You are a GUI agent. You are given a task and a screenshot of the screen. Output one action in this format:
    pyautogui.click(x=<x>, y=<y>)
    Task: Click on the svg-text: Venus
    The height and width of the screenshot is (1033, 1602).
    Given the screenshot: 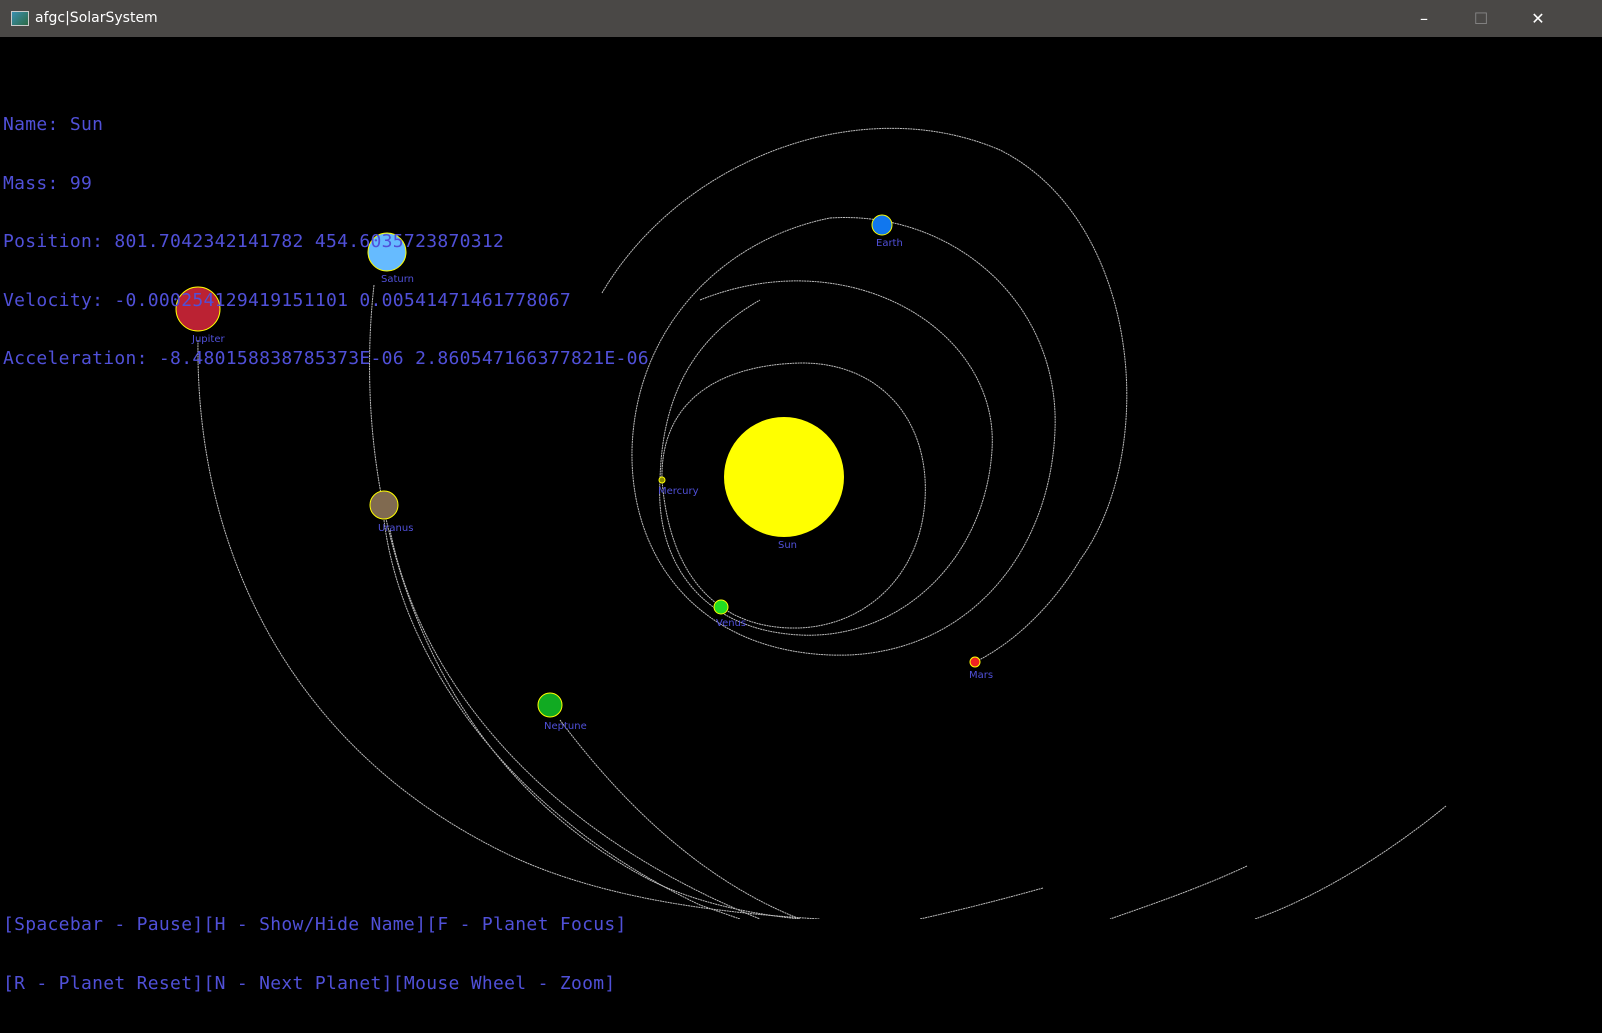 What is the action you would take?
    pyautogui.click(x=731, y=623)
    